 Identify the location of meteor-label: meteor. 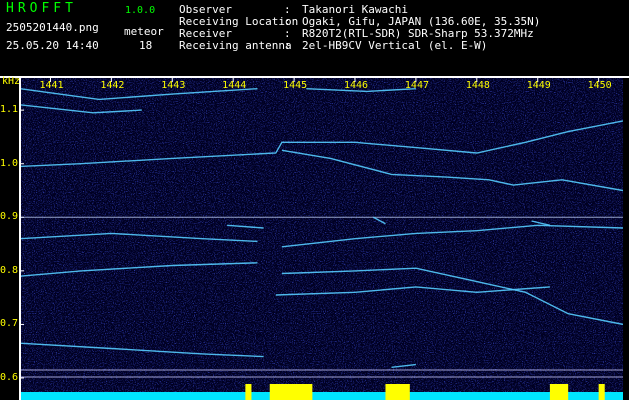
(144, 31).